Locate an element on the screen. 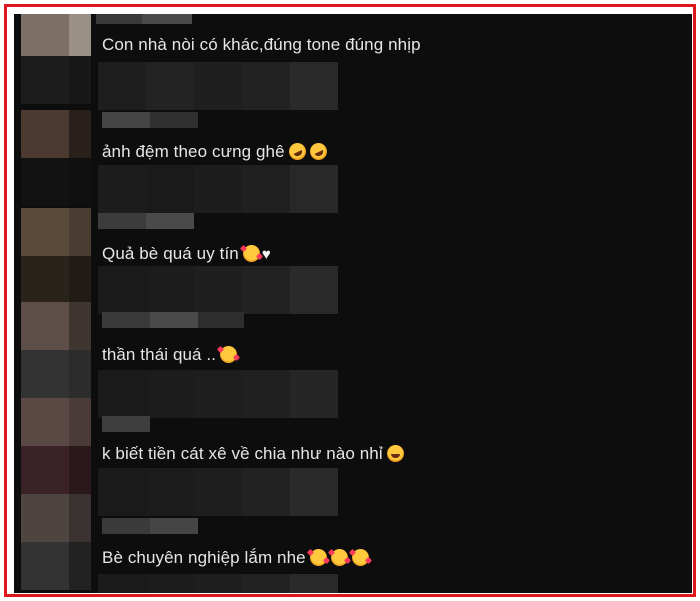 This screenshot has height=601, width=700. laughing-tears-emoji-icon is located at coordinates (395, 453).